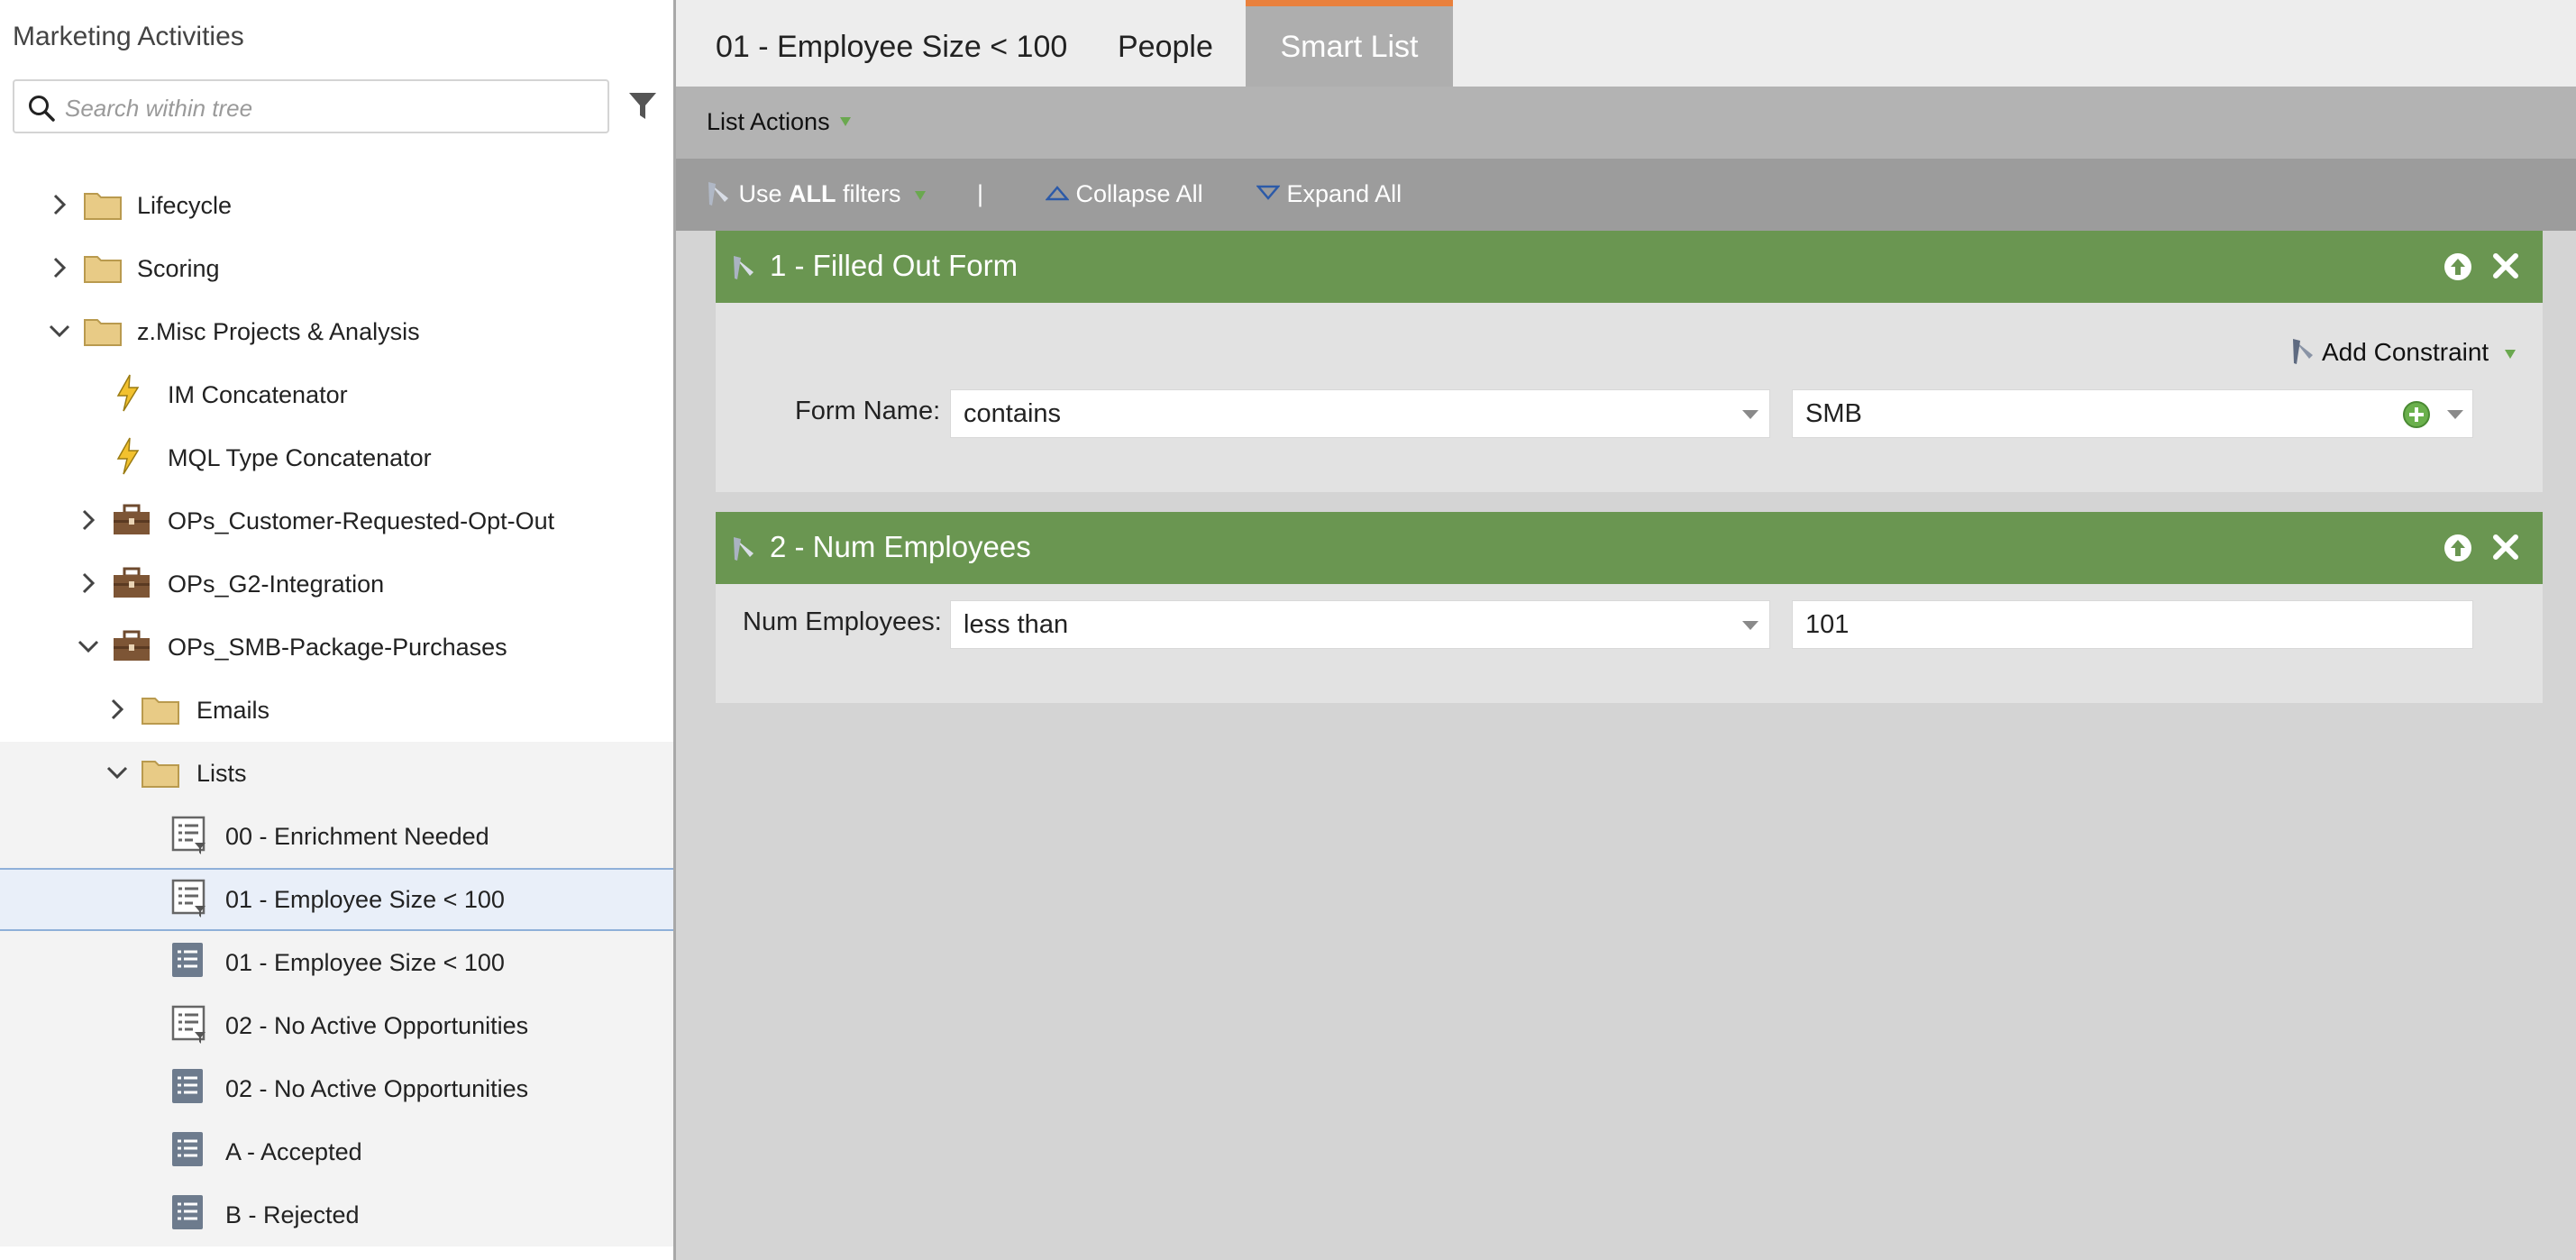  What do you see at coordinates (1139, 193) in the screenshot?
I see `collapse-all-label: Collapse All` at bounding box center [1139, 193].